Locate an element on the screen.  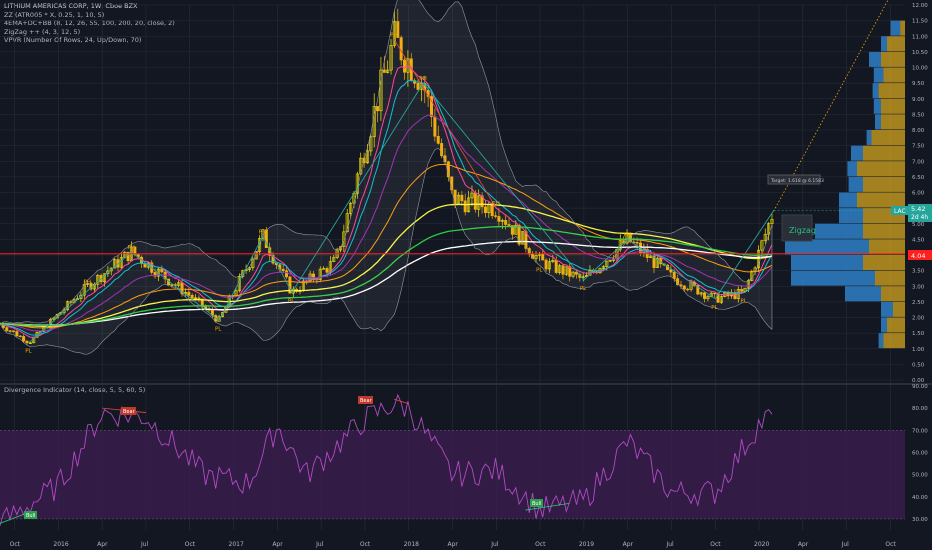
osc-tick-label: 40.00 is located at coordinates (920, 498).